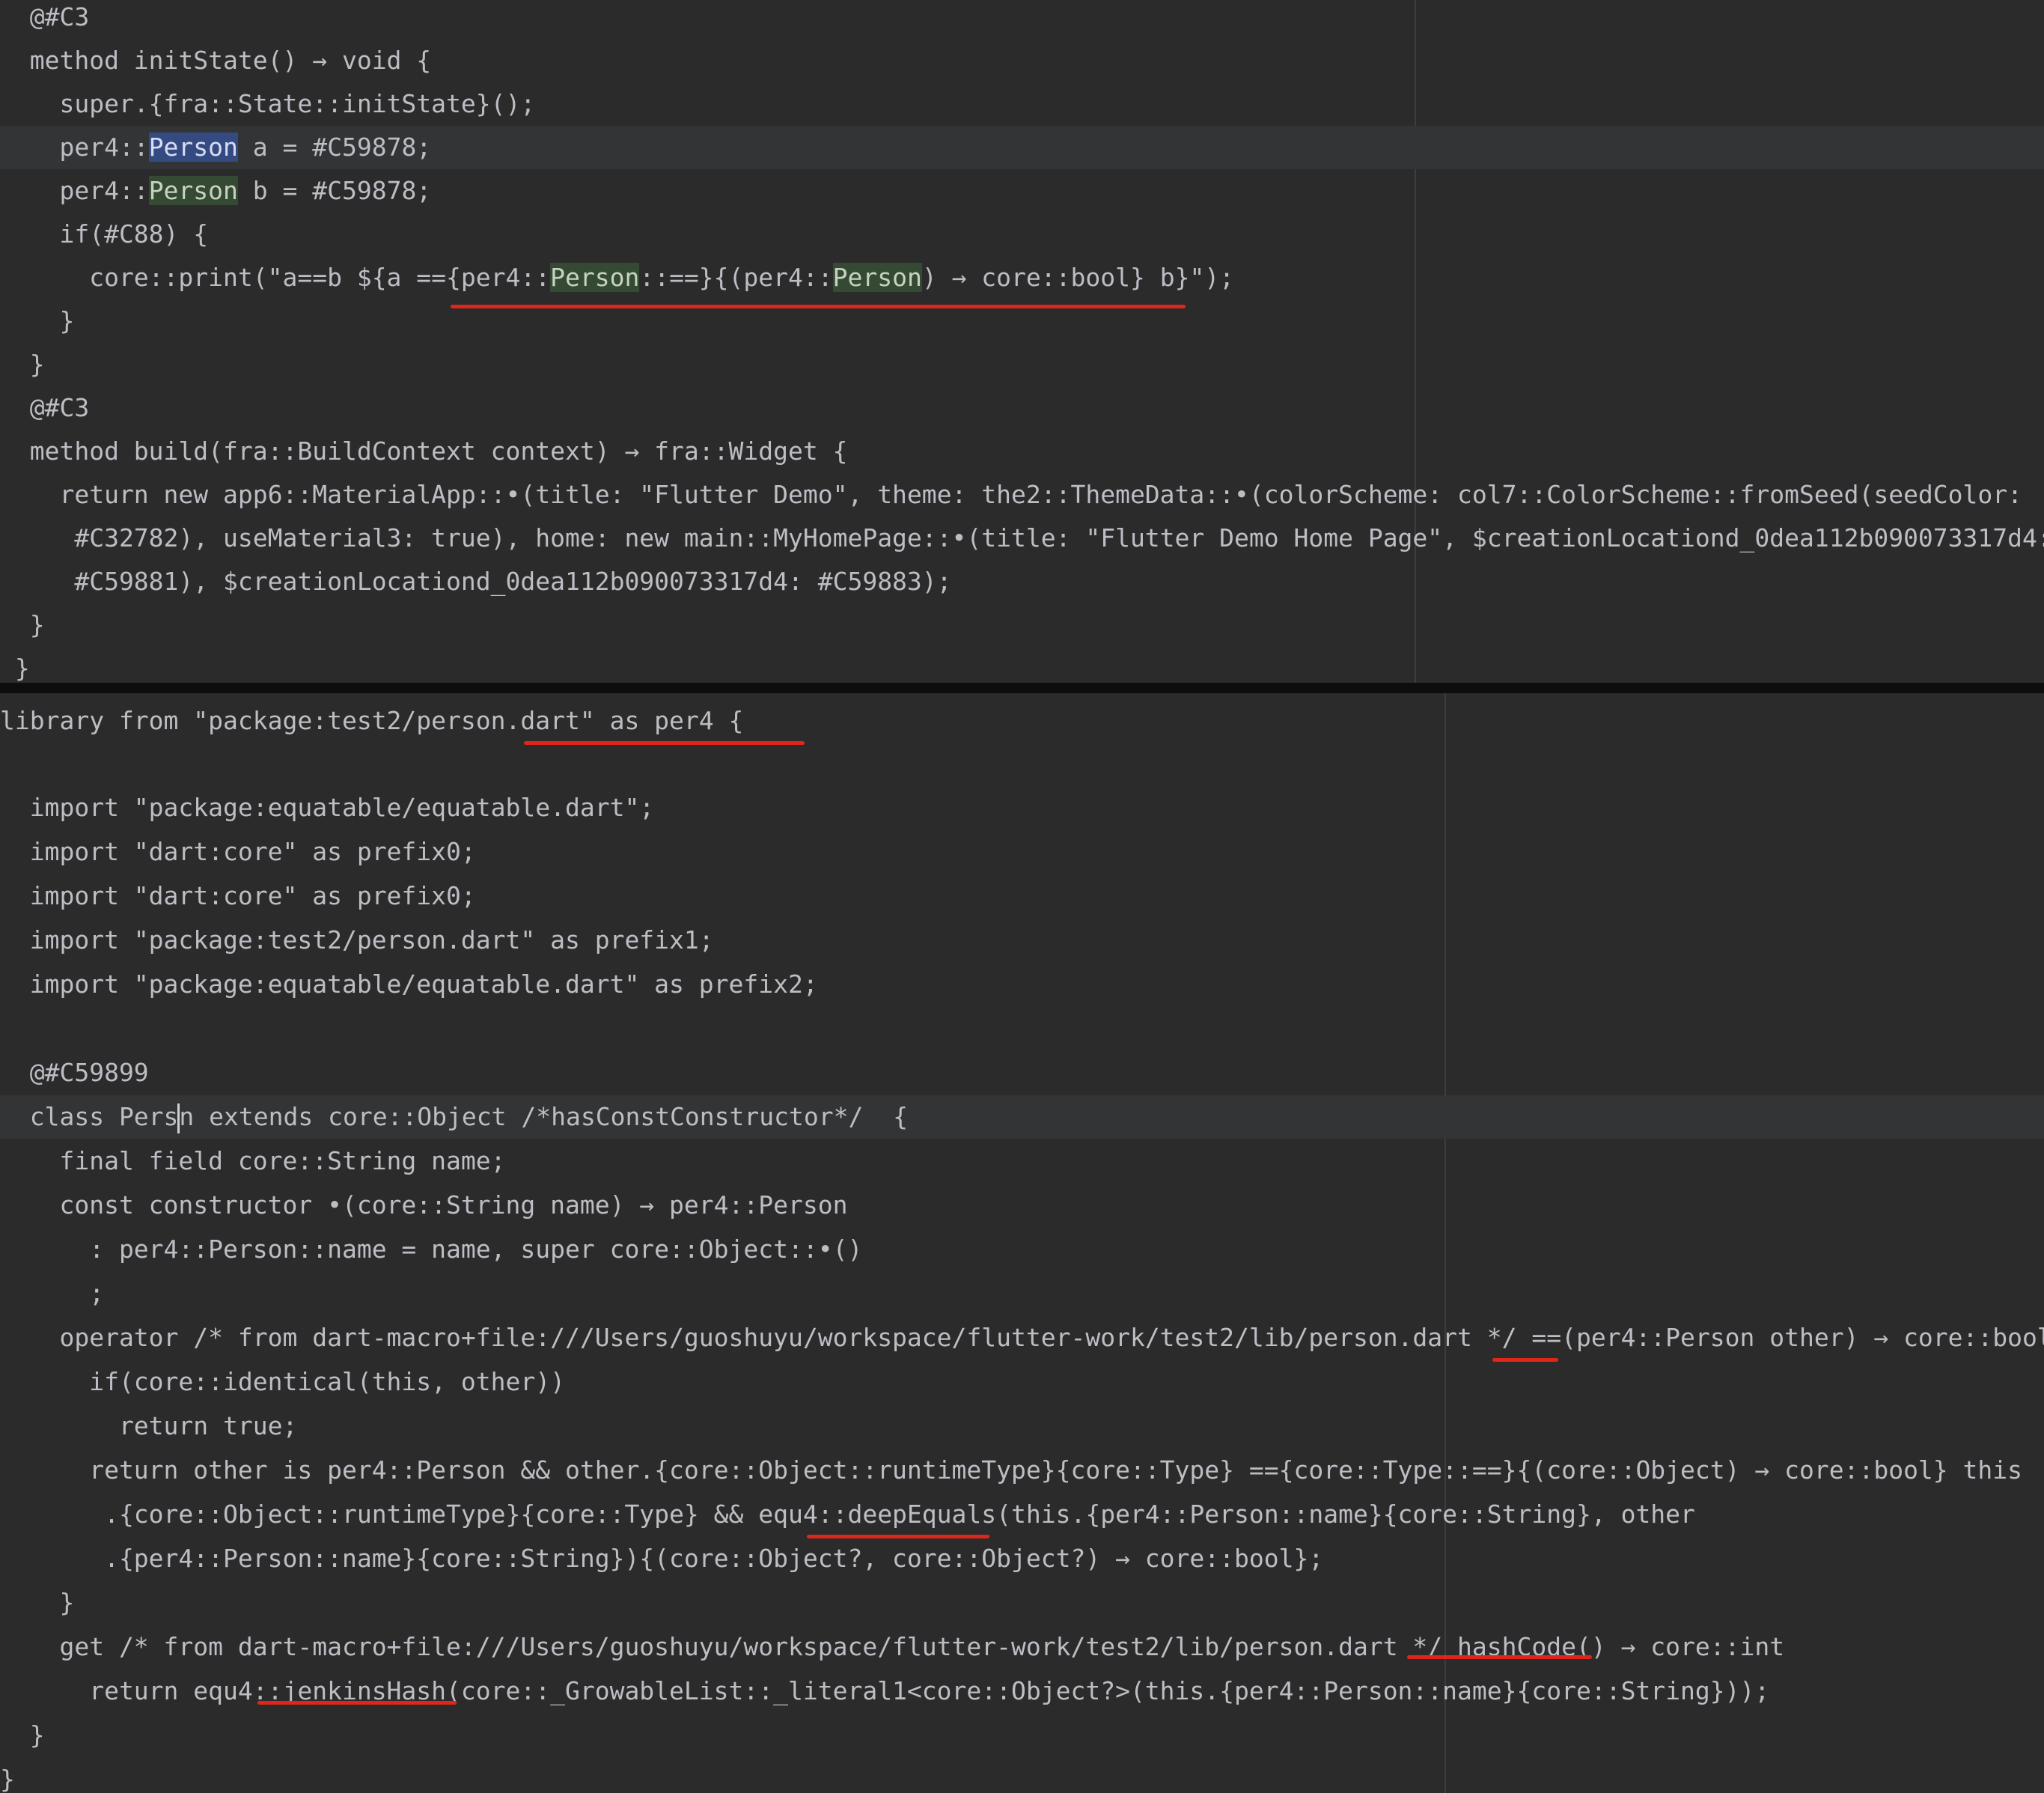 Image resolution: width=2044 pixels, height=1793 pixels. Describe the element at coordinates (148, 1426) in the screenshot. I see `code-line: return true;` at that location.